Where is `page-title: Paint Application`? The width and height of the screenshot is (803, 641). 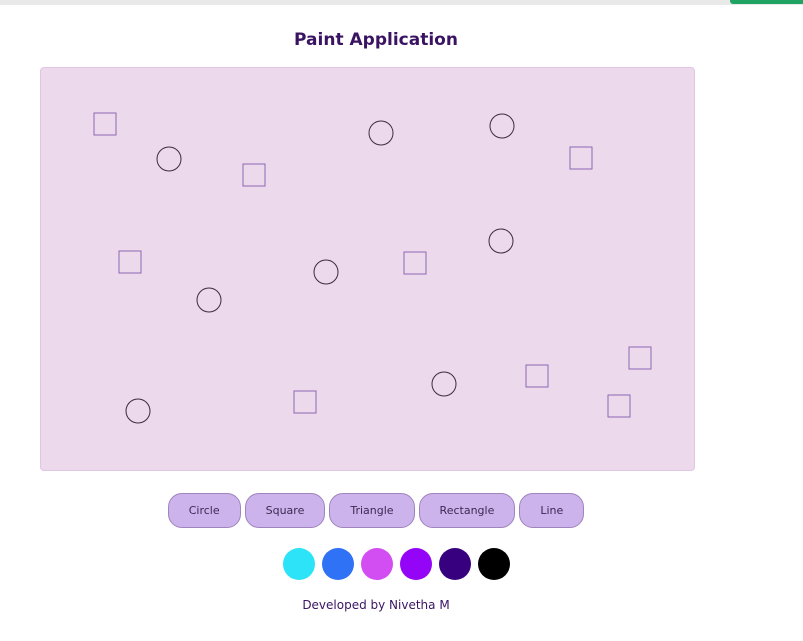 page-title: Paint Application is located at coordinates (376, 40).